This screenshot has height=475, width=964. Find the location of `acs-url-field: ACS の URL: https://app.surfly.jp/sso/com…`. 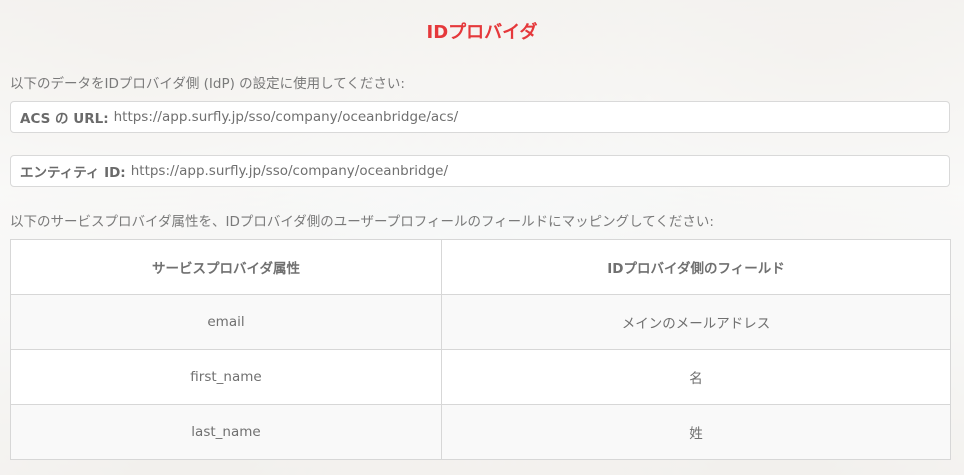

acs-url-field: ACS の URL: https://app.surfly.jp/sso/com… is located at coordinates (480, 117).